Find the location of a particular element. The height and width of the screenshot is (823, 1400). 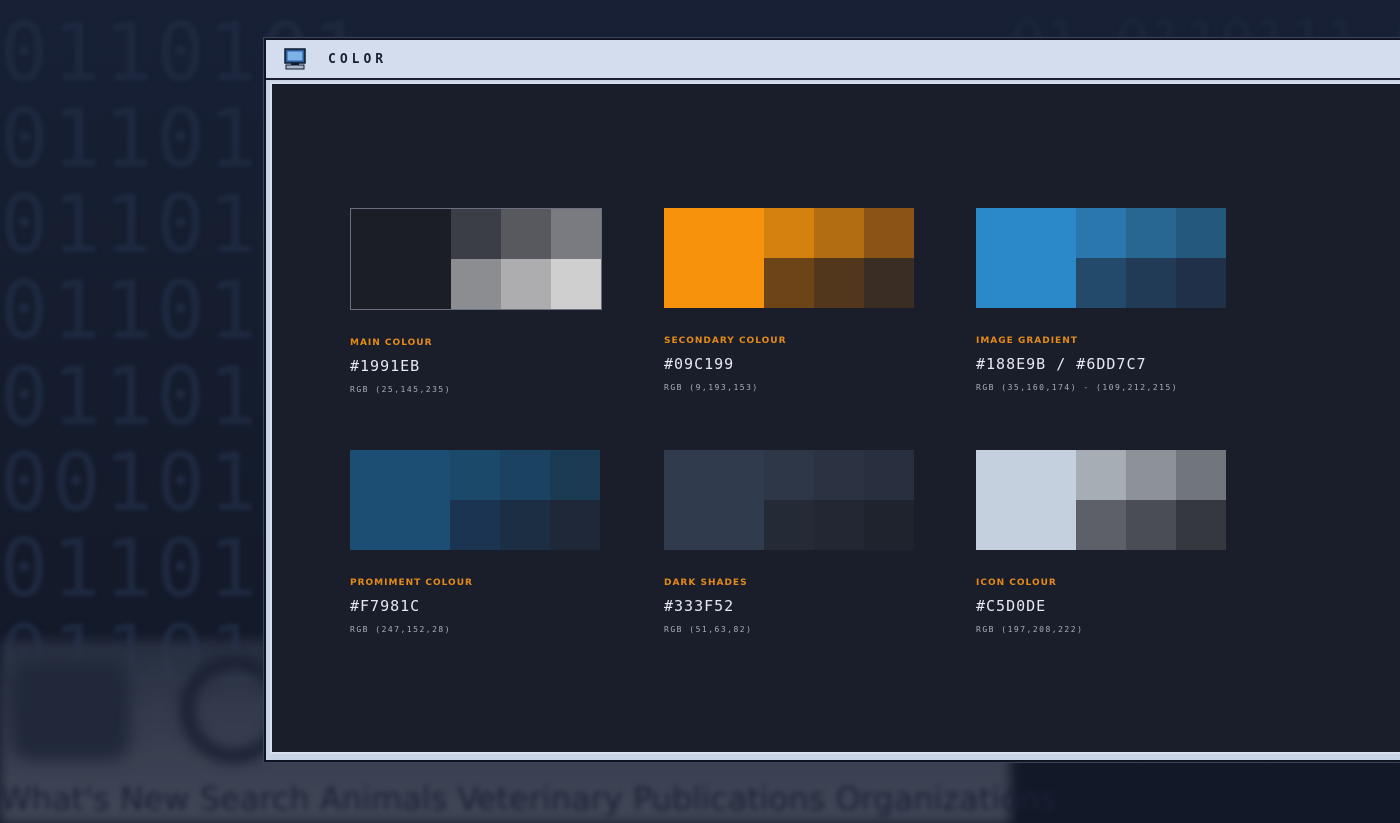

color-hex: #1991EB is located at coordinates (385, 366).